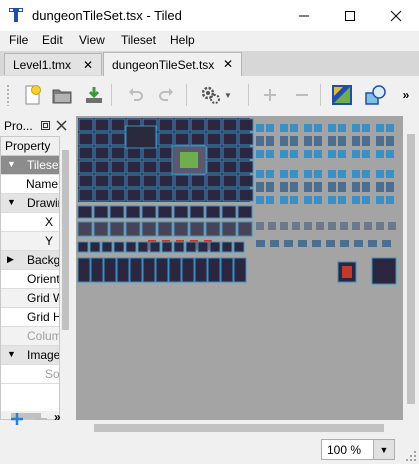 The width and height of the screenshot is (419, 464). What do you see at coordinates (30, 241) in the screenshot?
I see `property-row-y: Y` at bounding box center [30, 241].